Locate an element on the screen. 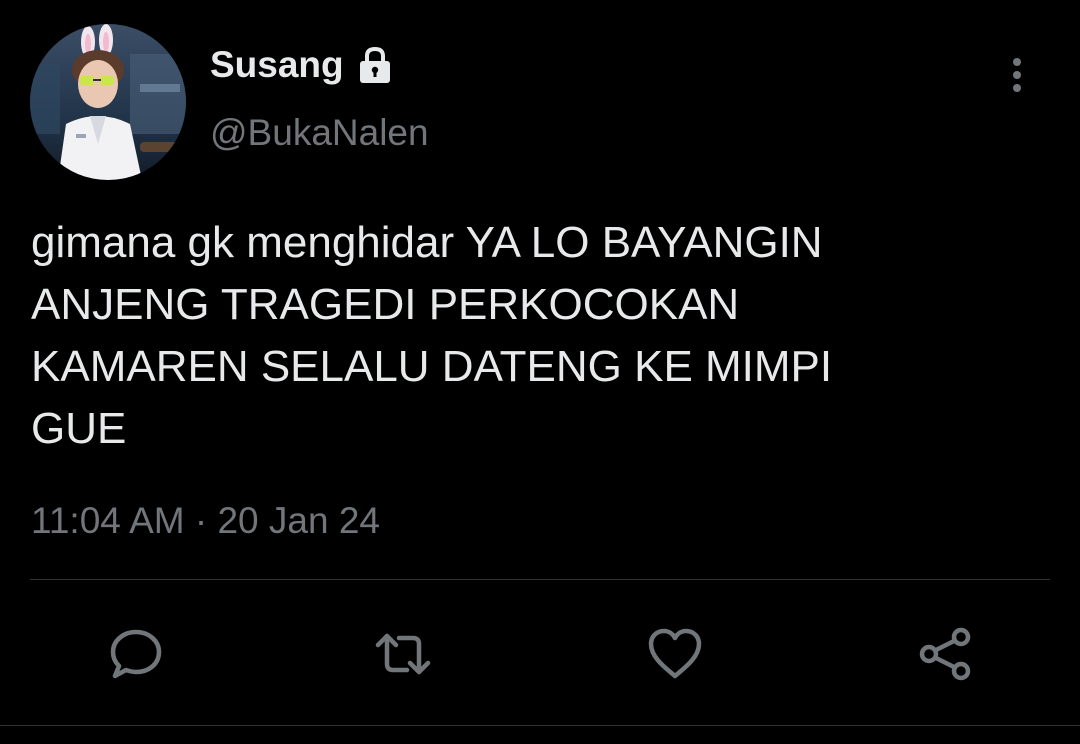 The image size is (1080, 744). avatar is located at coordinates (108, 102).